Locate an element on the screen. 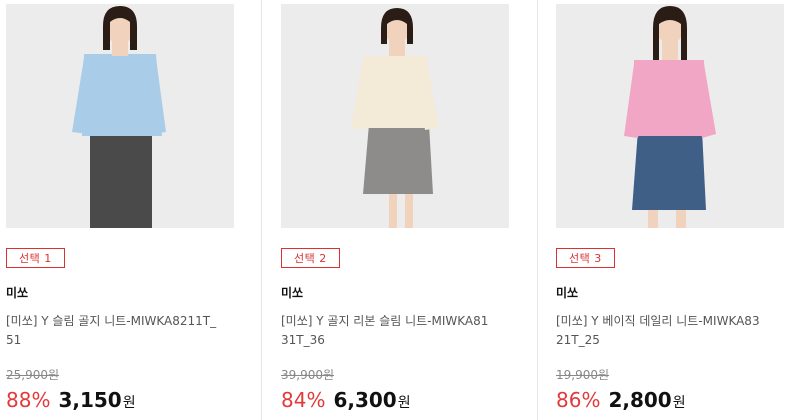 This screenshot has width=789, height=420. discount-rate: 88% is located at coordinates (28, 400).